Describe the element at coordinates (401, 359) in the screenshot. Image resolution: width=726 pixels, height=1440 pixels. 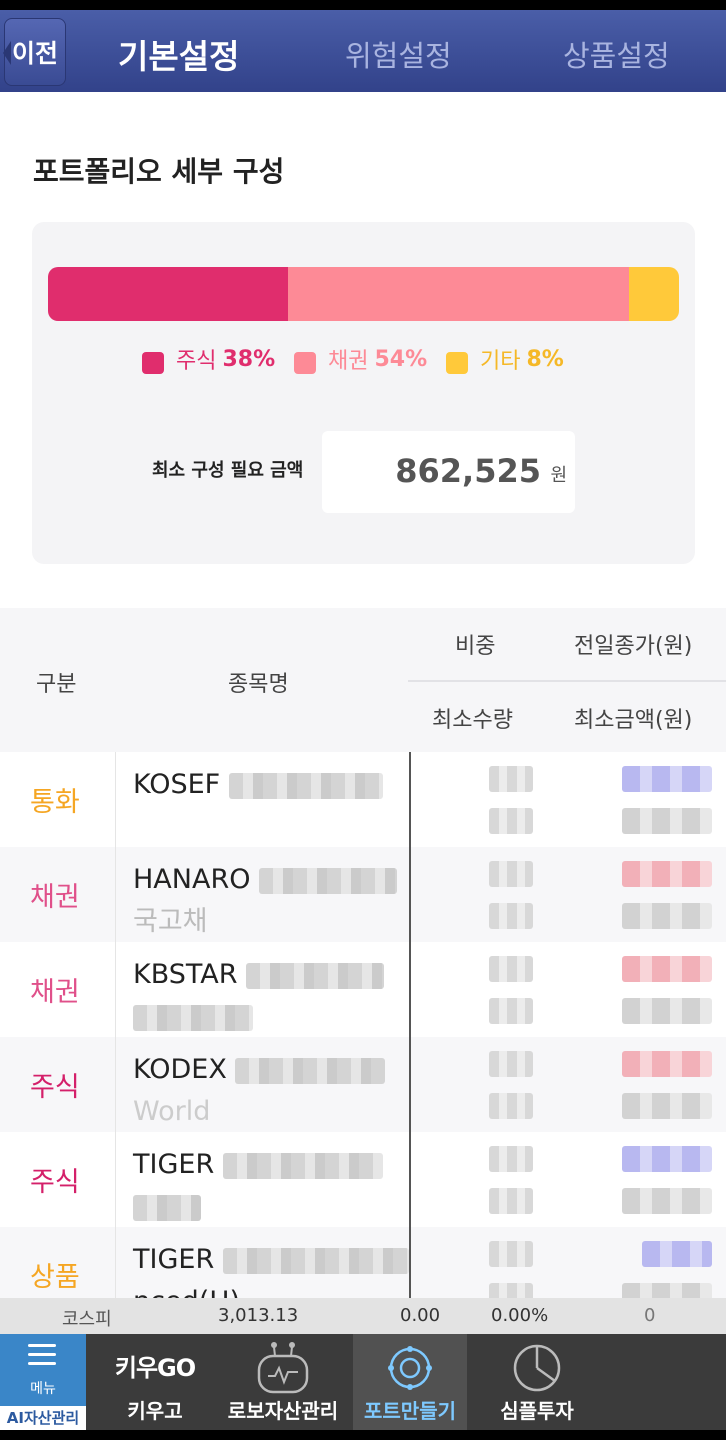
I see `legend-bond-value: 54%` at that location.